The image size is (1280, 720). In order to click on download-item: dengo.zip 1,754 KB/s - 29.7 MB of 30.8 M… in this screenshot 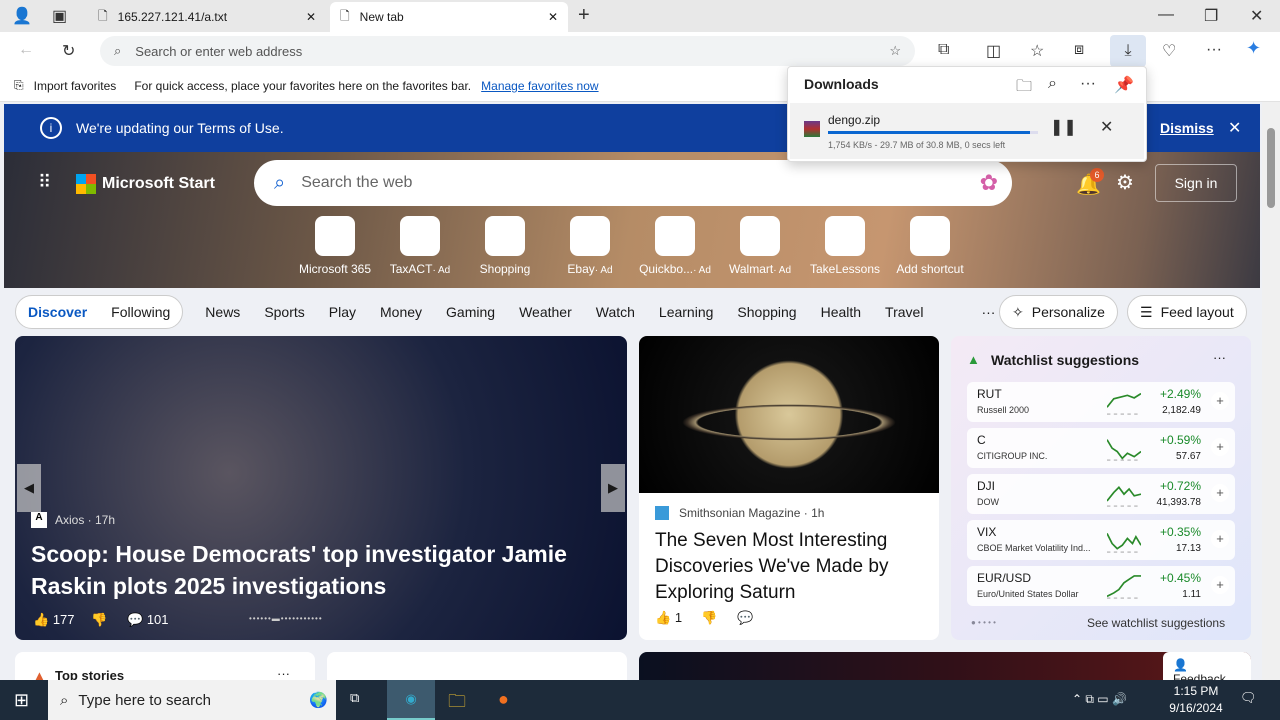, I will do `click(967, 131)`.